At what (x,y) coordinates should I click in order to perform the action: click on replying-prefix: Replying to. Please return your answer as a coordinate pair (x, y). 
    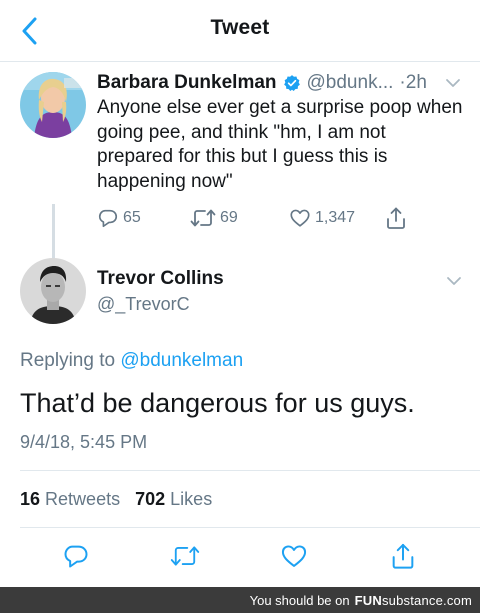
    Looking at the image, I should click on (68, 360).